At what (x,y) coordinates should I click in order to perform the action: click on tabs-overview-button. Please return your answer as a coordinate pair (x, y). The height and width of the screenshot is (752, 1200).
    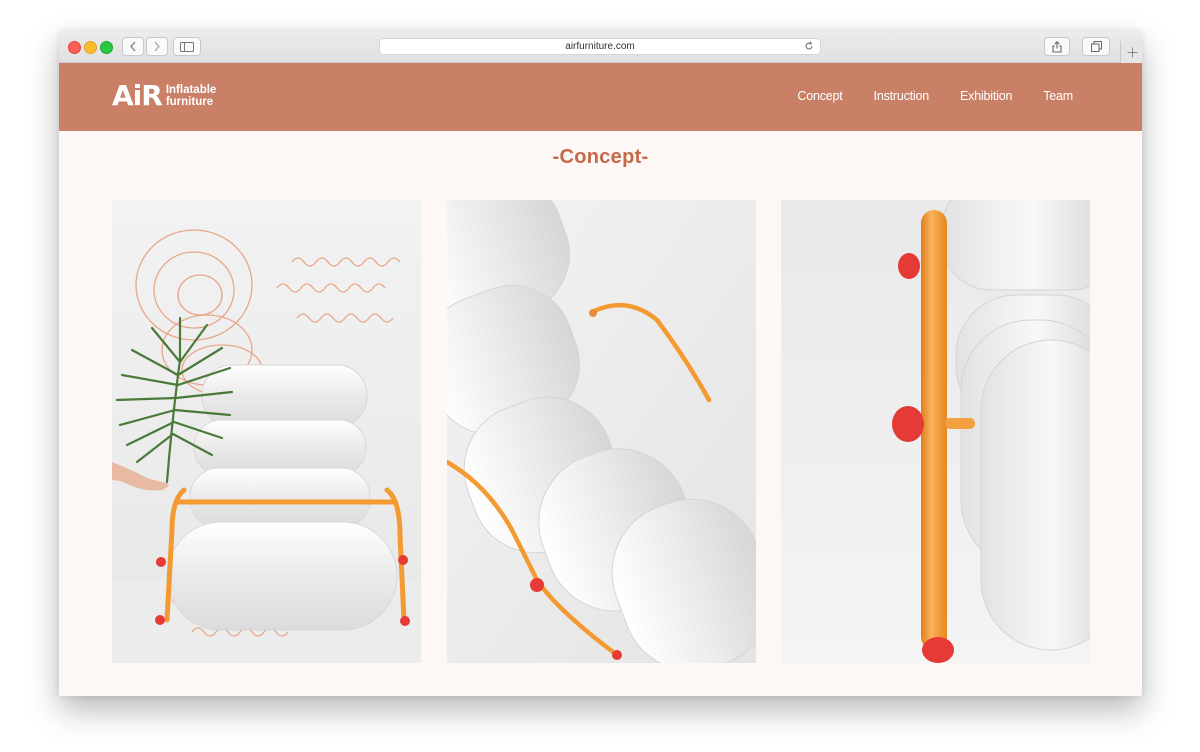
    Looking at the image, I should click on (1096, 46).